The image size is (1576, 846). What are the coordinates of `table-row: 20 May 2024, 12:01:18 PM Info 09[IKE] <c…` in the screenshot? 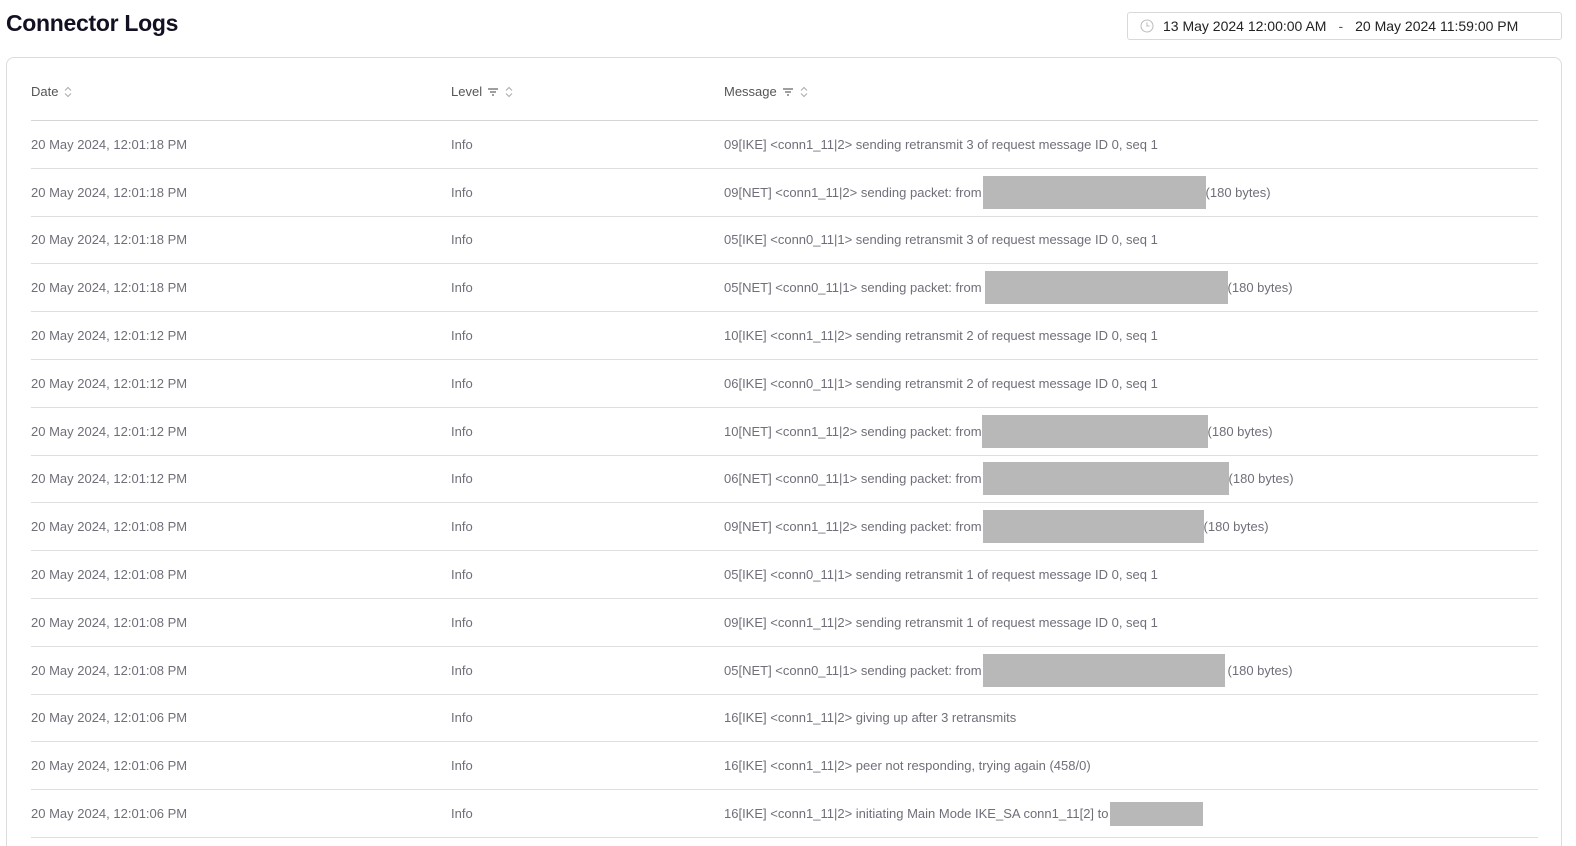 It's located at (784, 145).